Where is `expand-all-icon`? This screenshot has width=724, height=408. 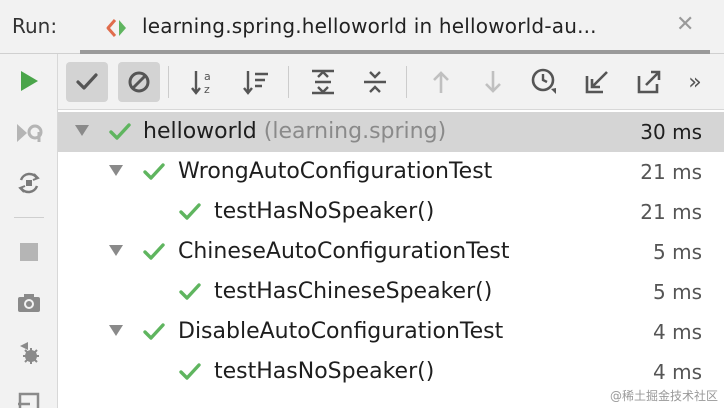 expand-all-icon is located at coordinates (323, 82).